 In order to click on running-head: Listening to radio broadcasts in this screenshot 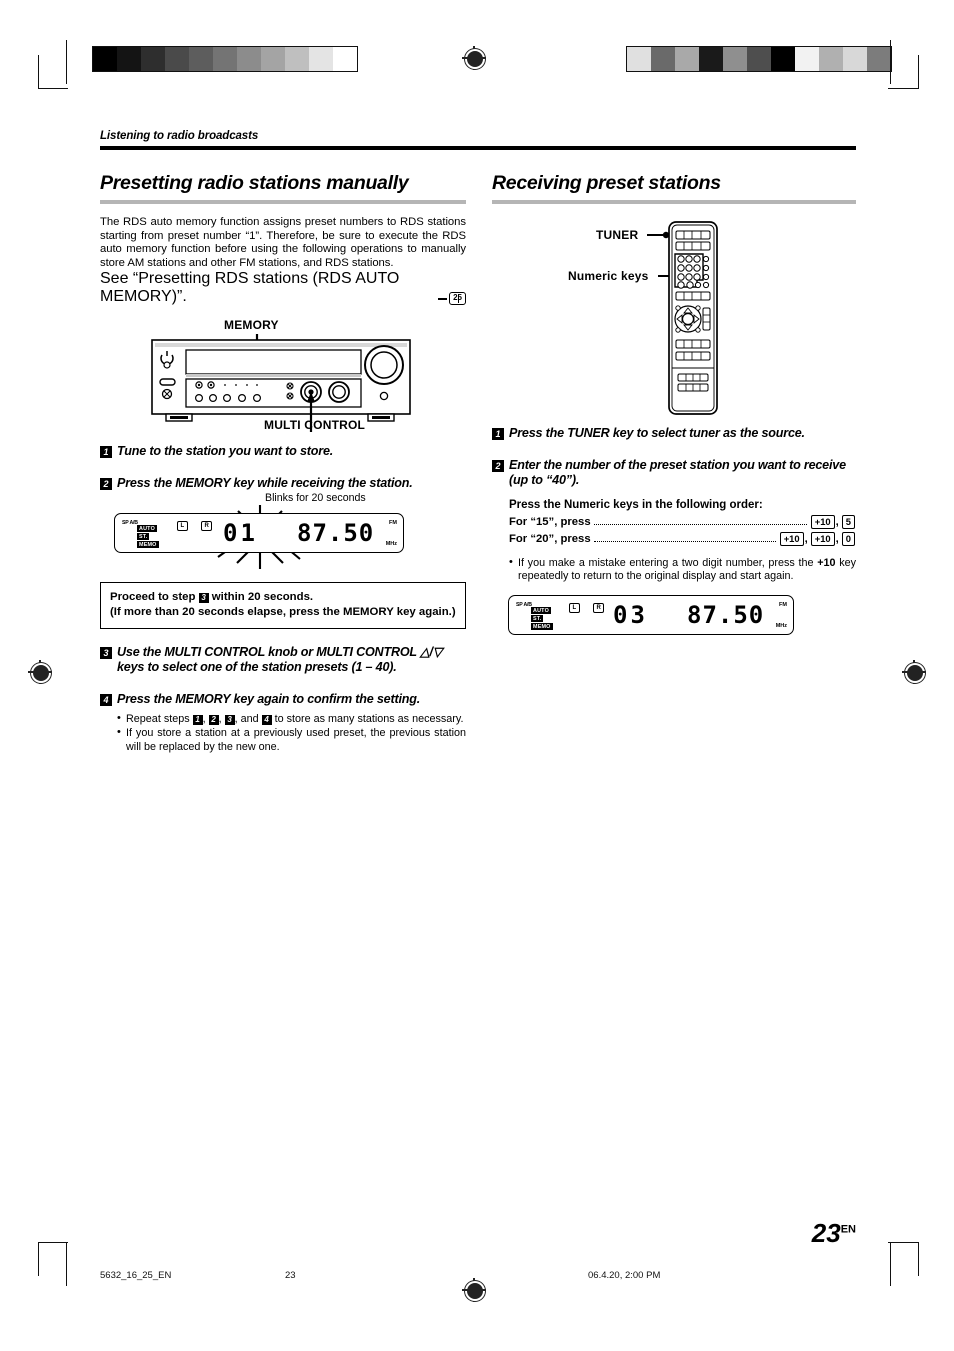, I will do `click(179, 136)`.